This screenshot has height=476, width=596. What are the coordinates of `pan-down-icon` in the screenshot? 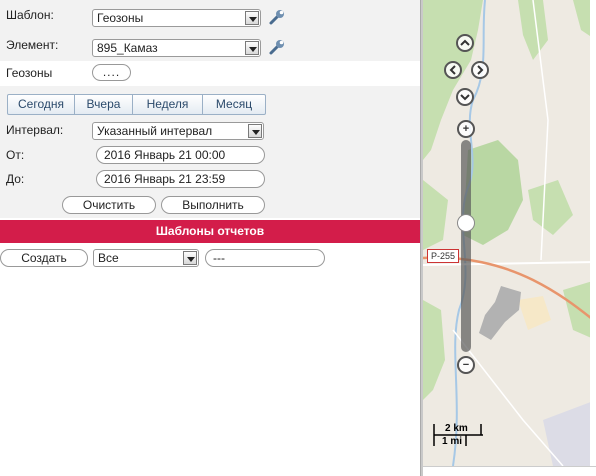 It's located at (465, 97).